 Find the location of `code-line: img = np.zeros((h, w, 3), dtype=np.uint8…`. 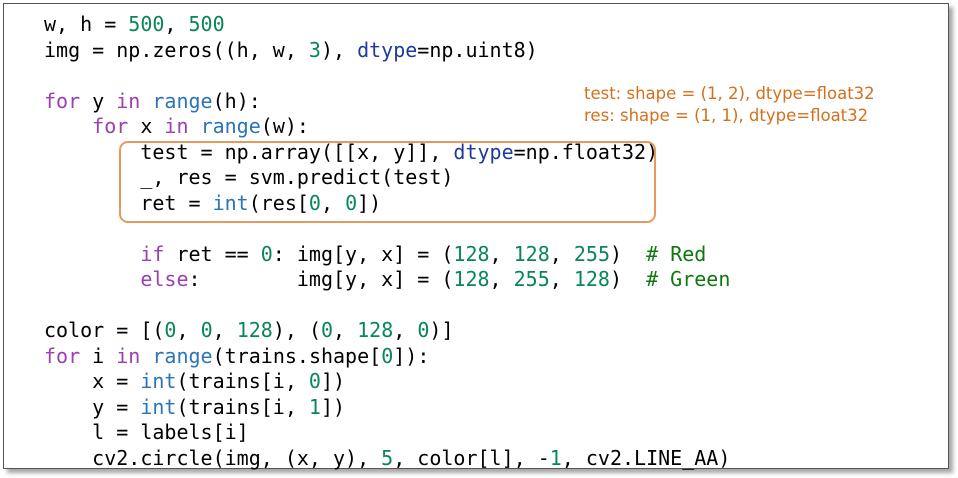

code-line: img = np.zeros((h, w, 3), dtype=np.uint8… is located at coordinates (291, 49).